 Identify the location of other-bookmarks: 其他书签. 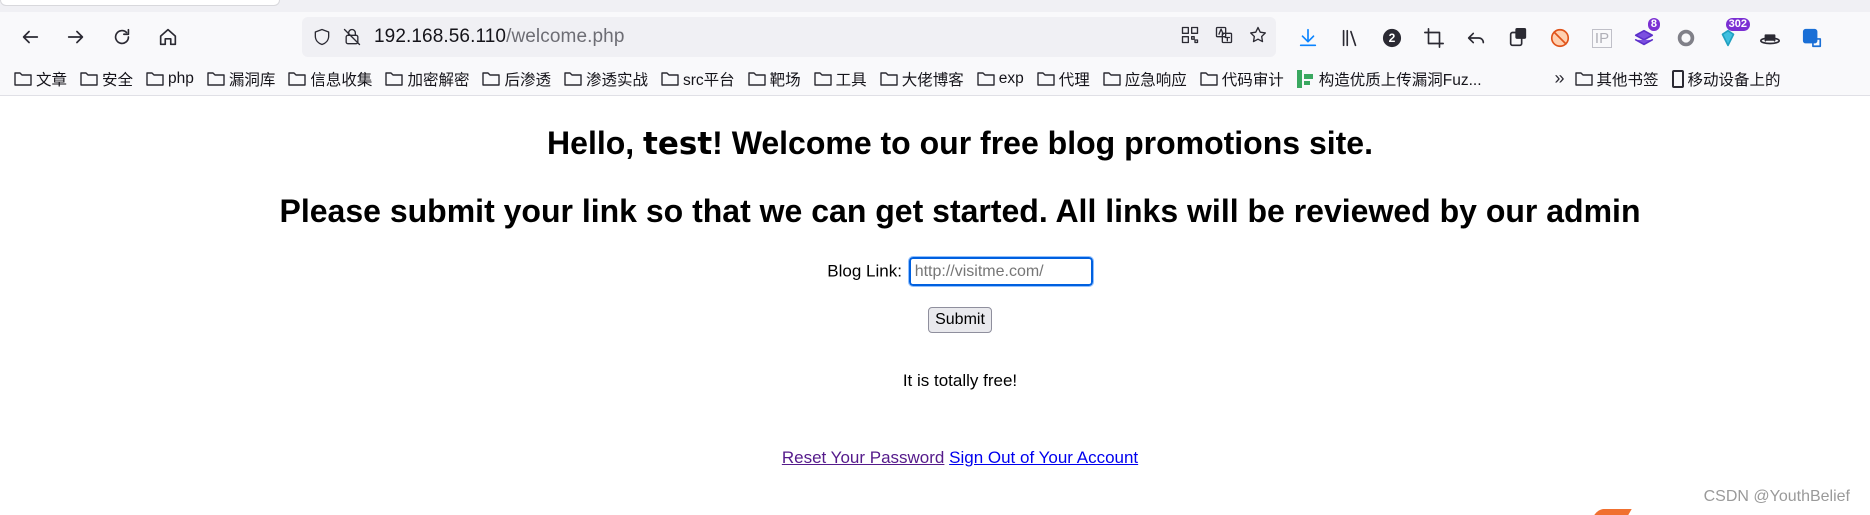
(1616, 79).